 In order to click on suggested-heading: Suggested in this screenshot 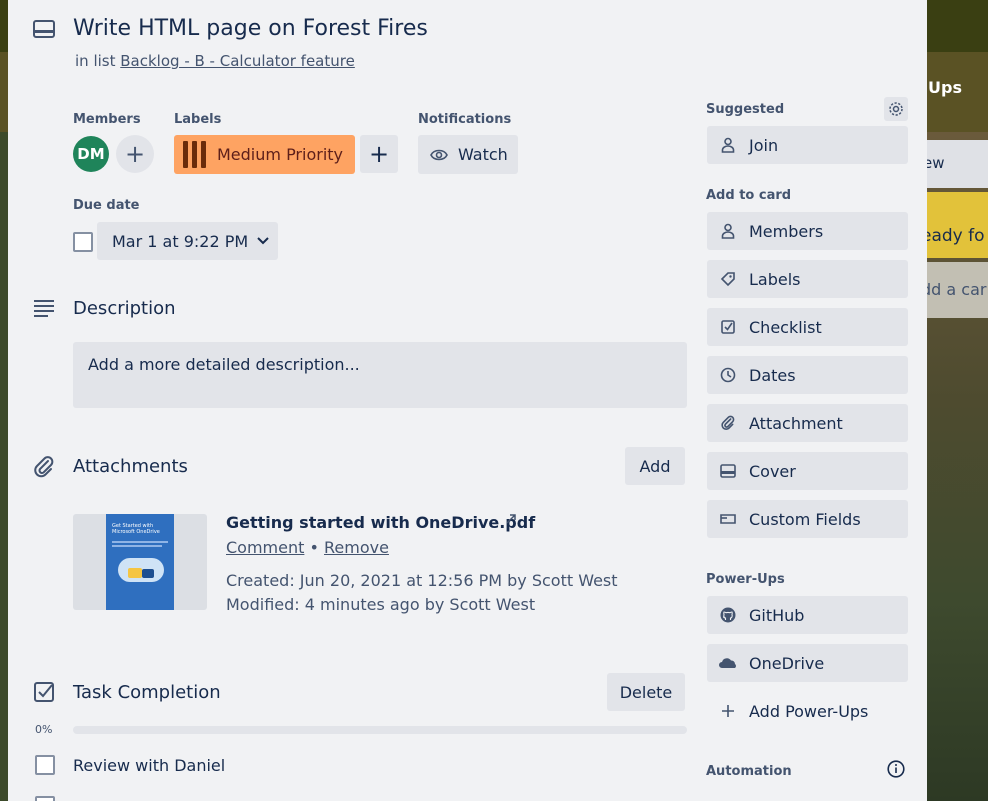, I will do `click(745, 109)`.